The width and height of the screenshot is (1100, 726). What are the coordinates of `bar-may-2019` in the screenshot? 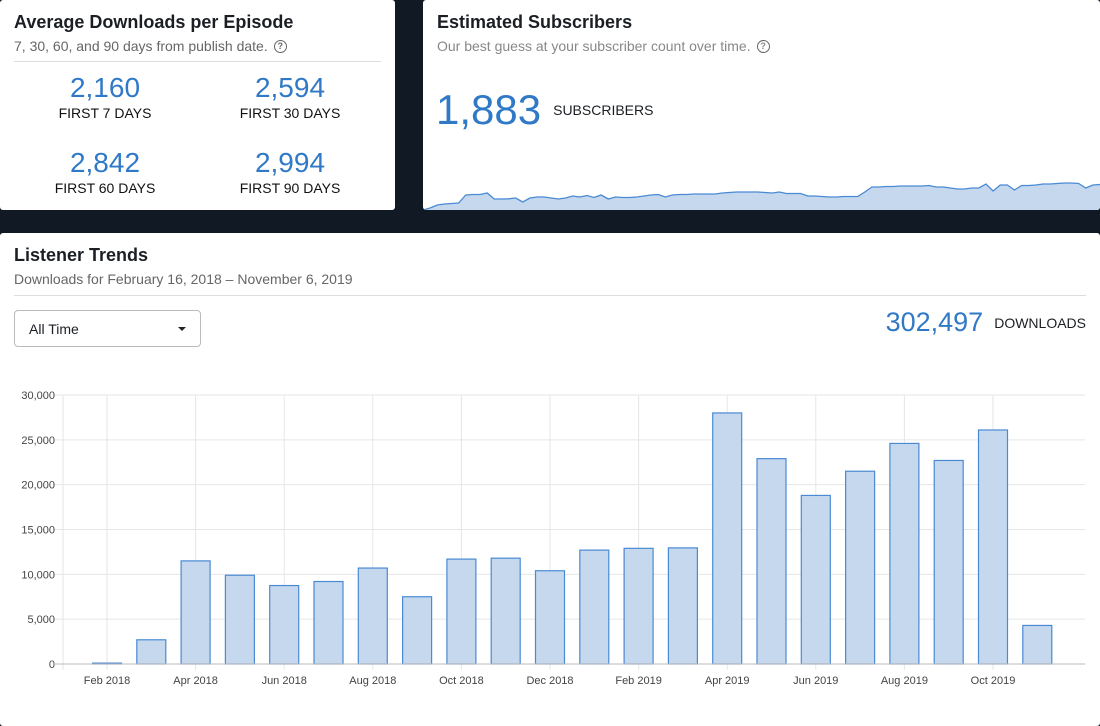 It's located at (771, 561).